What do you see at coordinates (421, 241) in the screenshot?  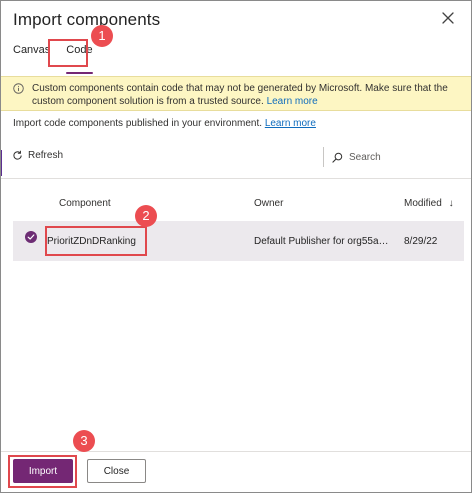 I see `modified-cell: 8/29/22` at bounding box center [421, 241].